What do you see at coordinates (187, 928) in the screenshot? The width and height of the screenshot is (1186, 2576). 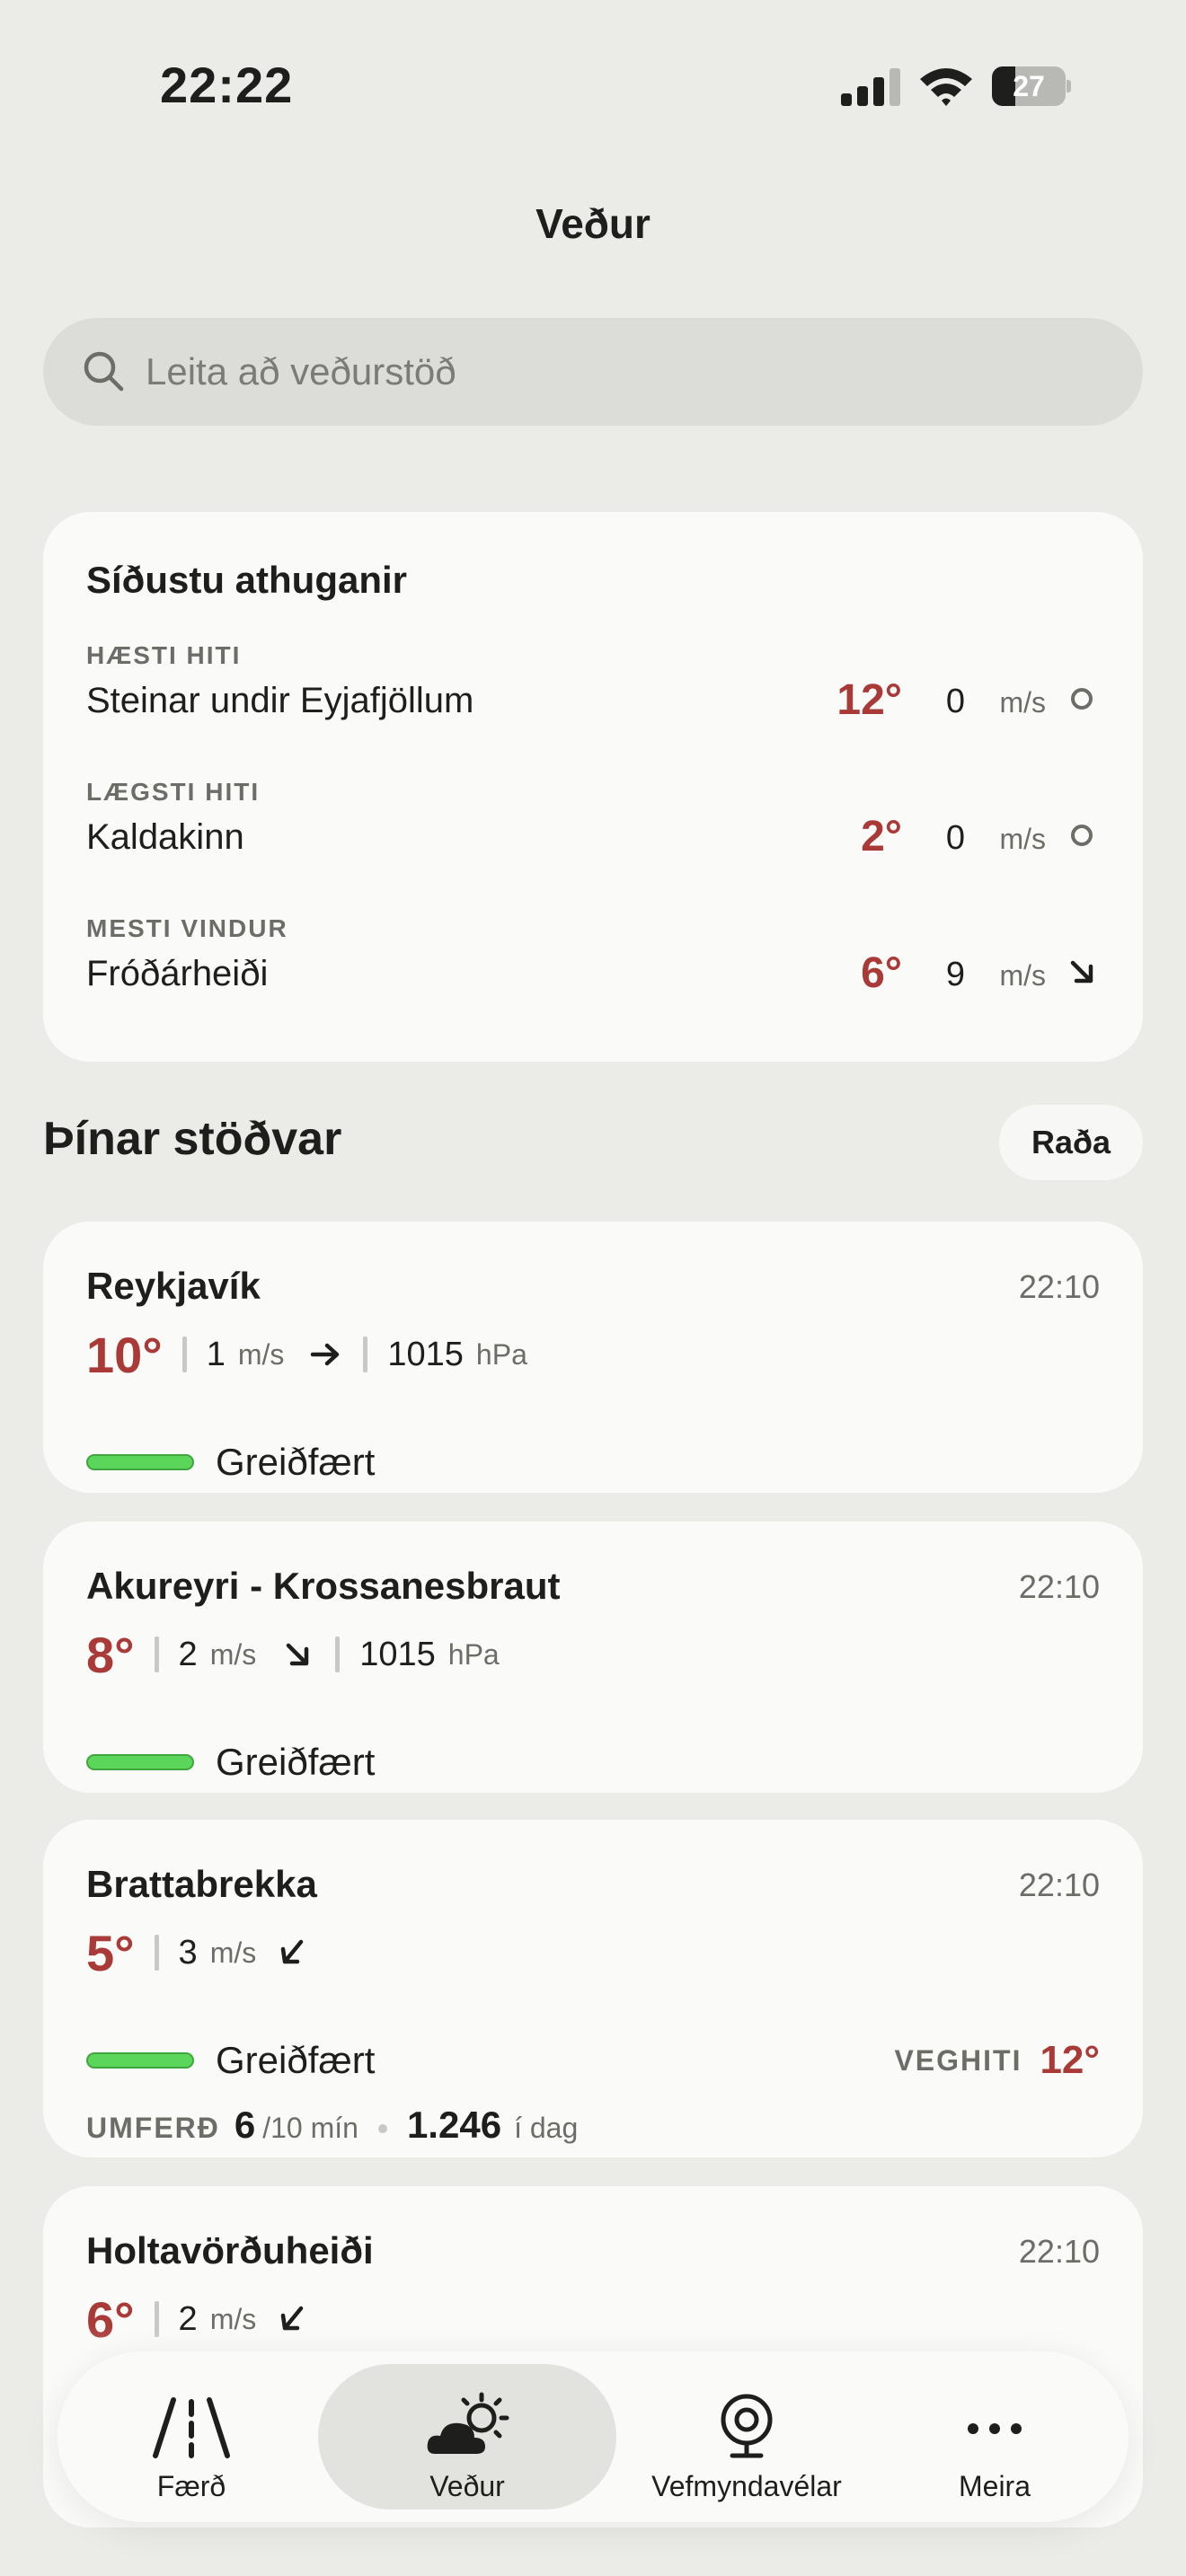 I see `observation-category: MESTI VINDUR` at bounding box center [187, 928].